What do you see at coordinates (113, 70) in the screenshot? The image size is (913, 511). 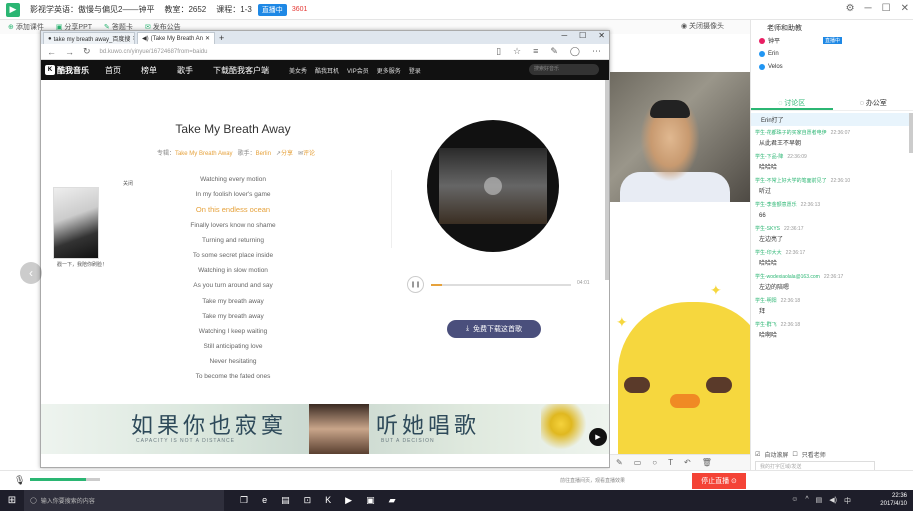 I see `nav-home: 首页` at bounding box center [113, 70].